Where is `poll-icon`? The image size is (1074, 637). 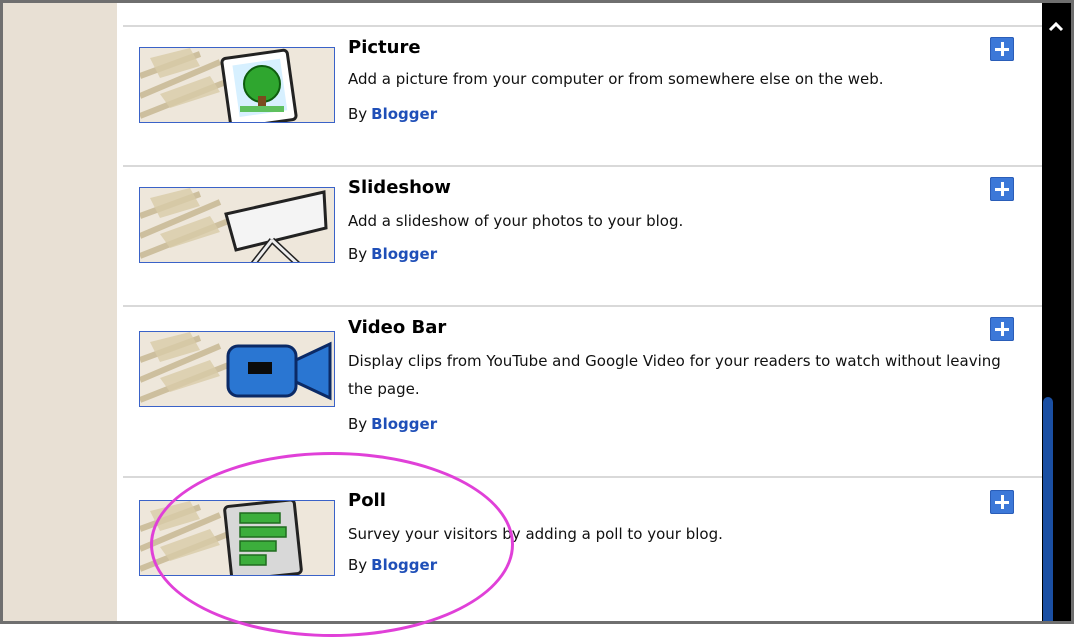
poll-icon is located at coordinates (263, 538).